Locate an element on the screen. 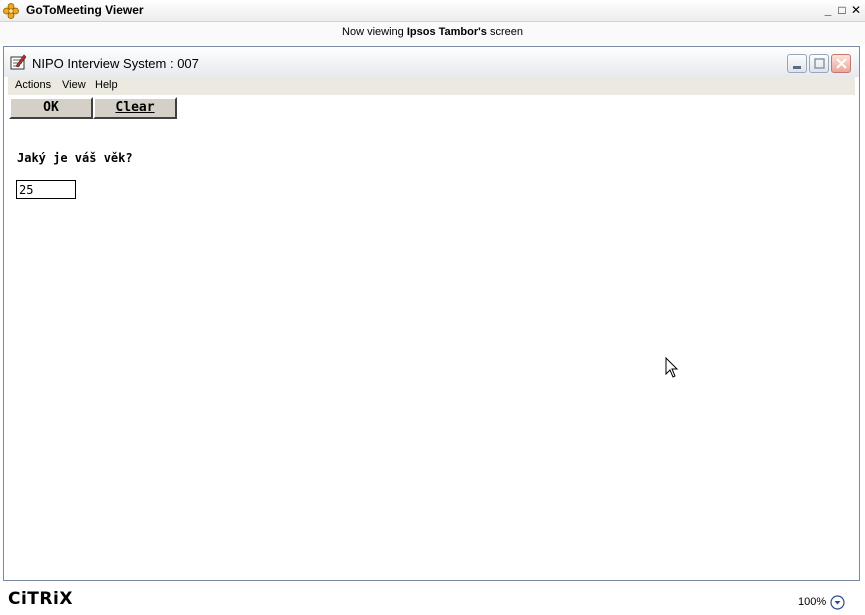  clear-button-label: Clear is located at coordinates (135, 107).